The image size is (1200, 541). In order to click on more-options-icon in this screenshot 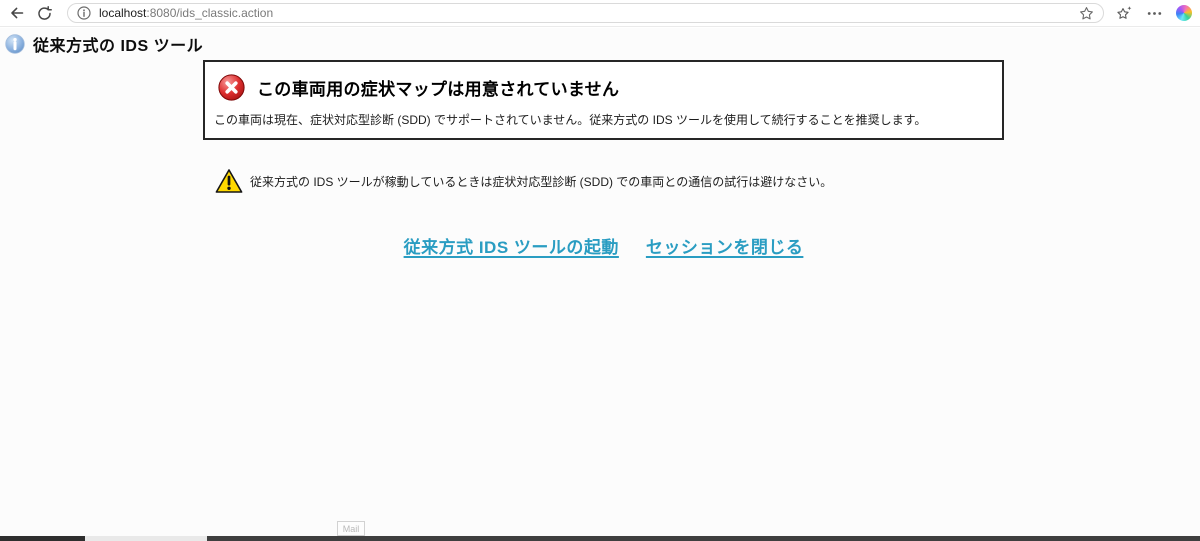, I will do `click(1154, 13)`.